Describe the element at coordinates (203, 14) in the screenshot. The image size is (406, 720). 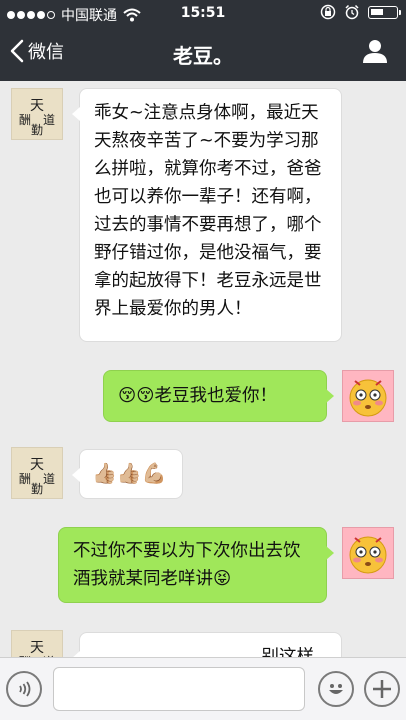
I see `status-bar: 中国联通 15:51` at that location.